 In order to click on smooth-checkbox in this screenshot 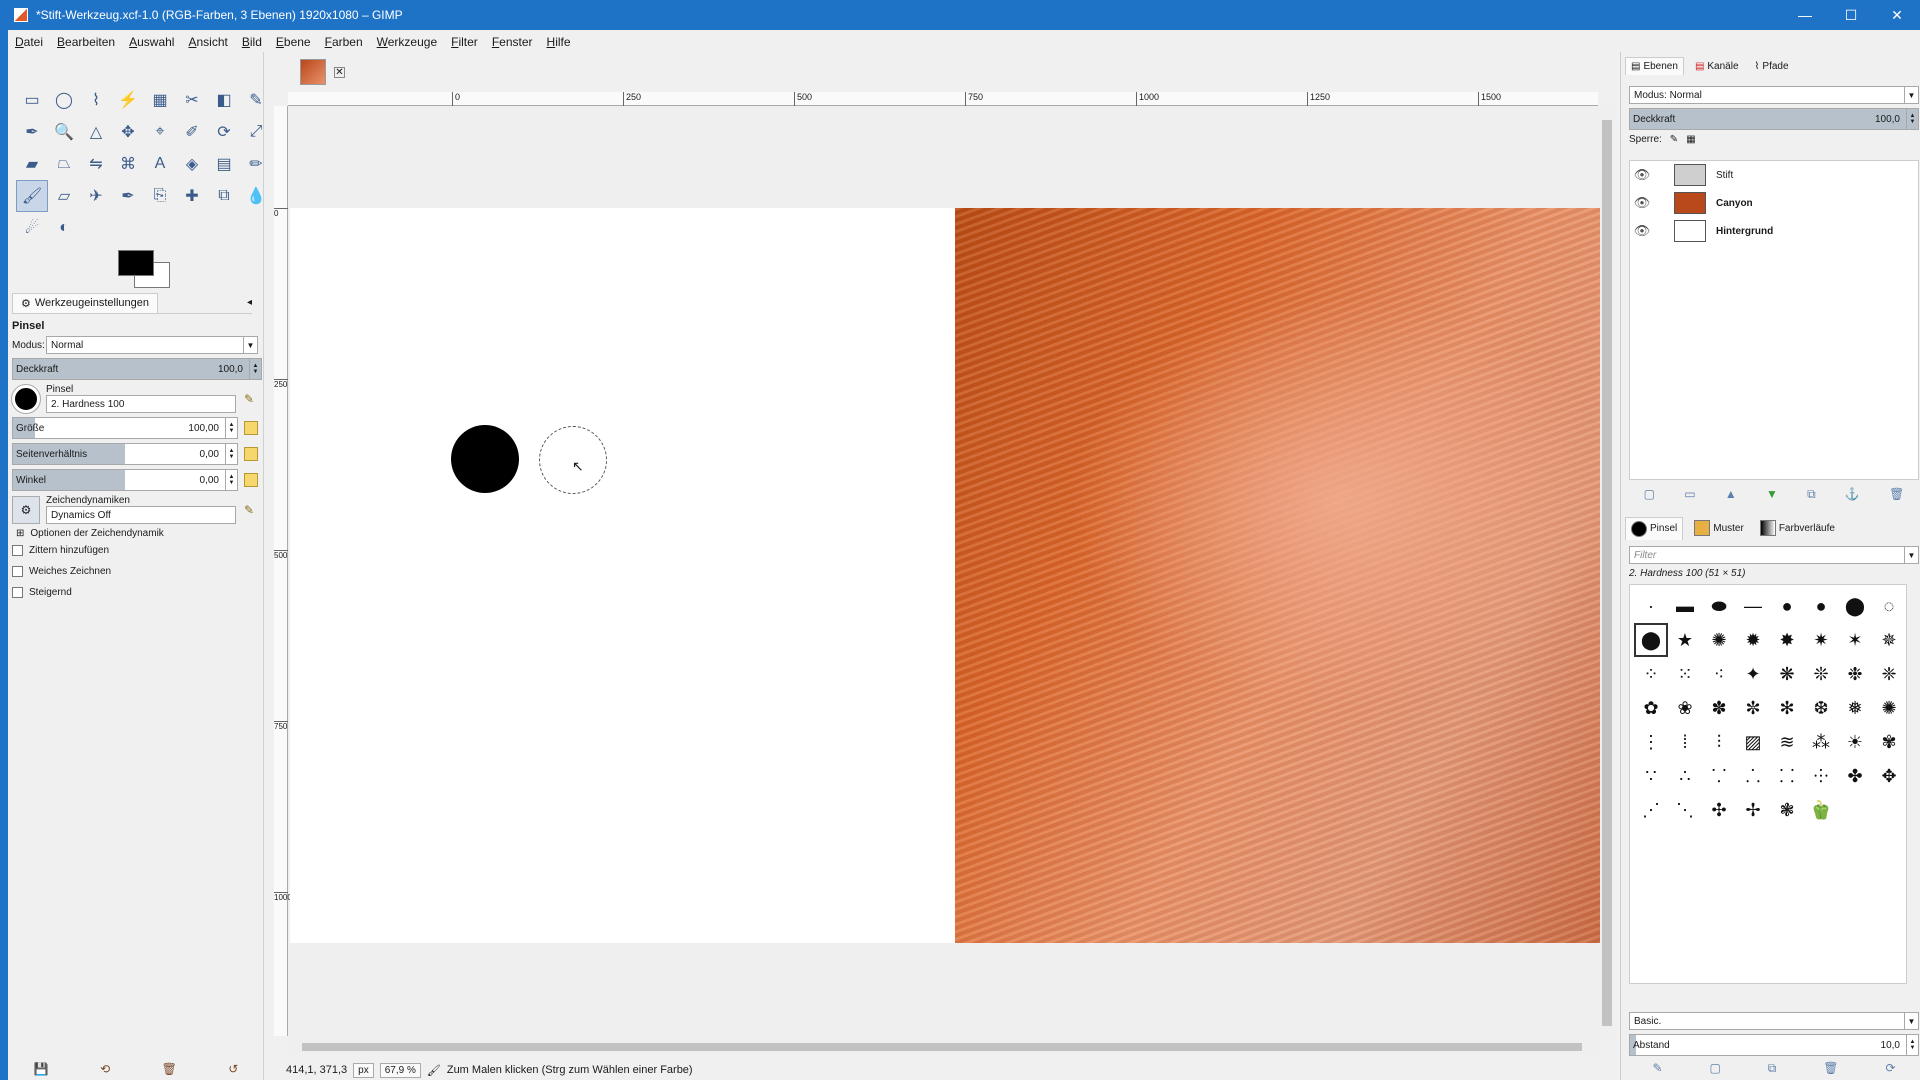, I will do `click(17, 571)`.